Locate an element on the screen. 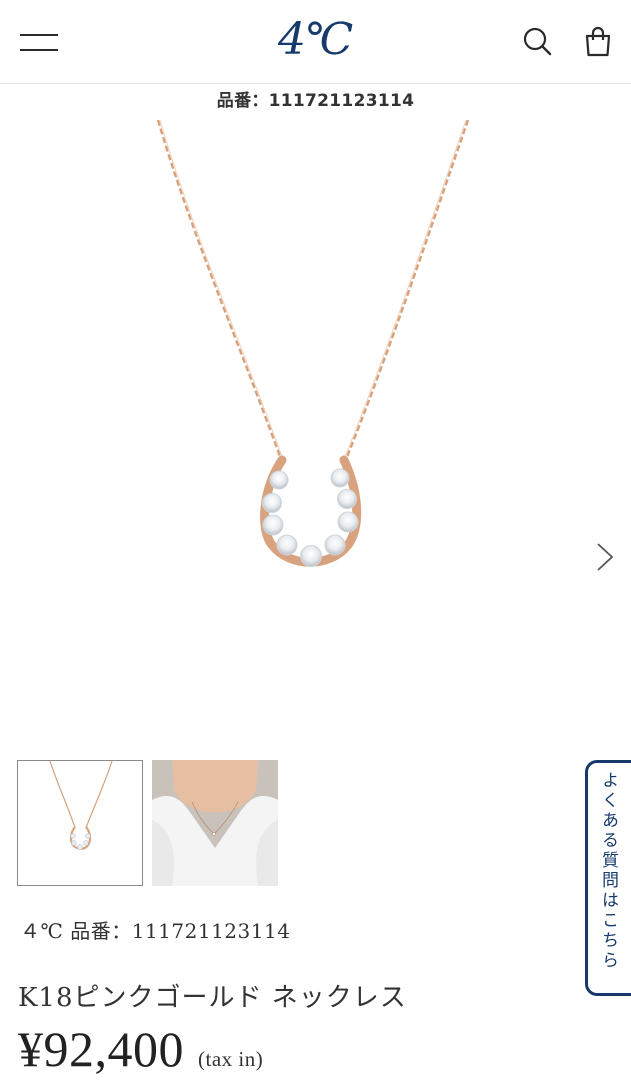 The width and height of the screenshot is (631, 1080). shopping-bag-icon is located at coordinates (598, 42).